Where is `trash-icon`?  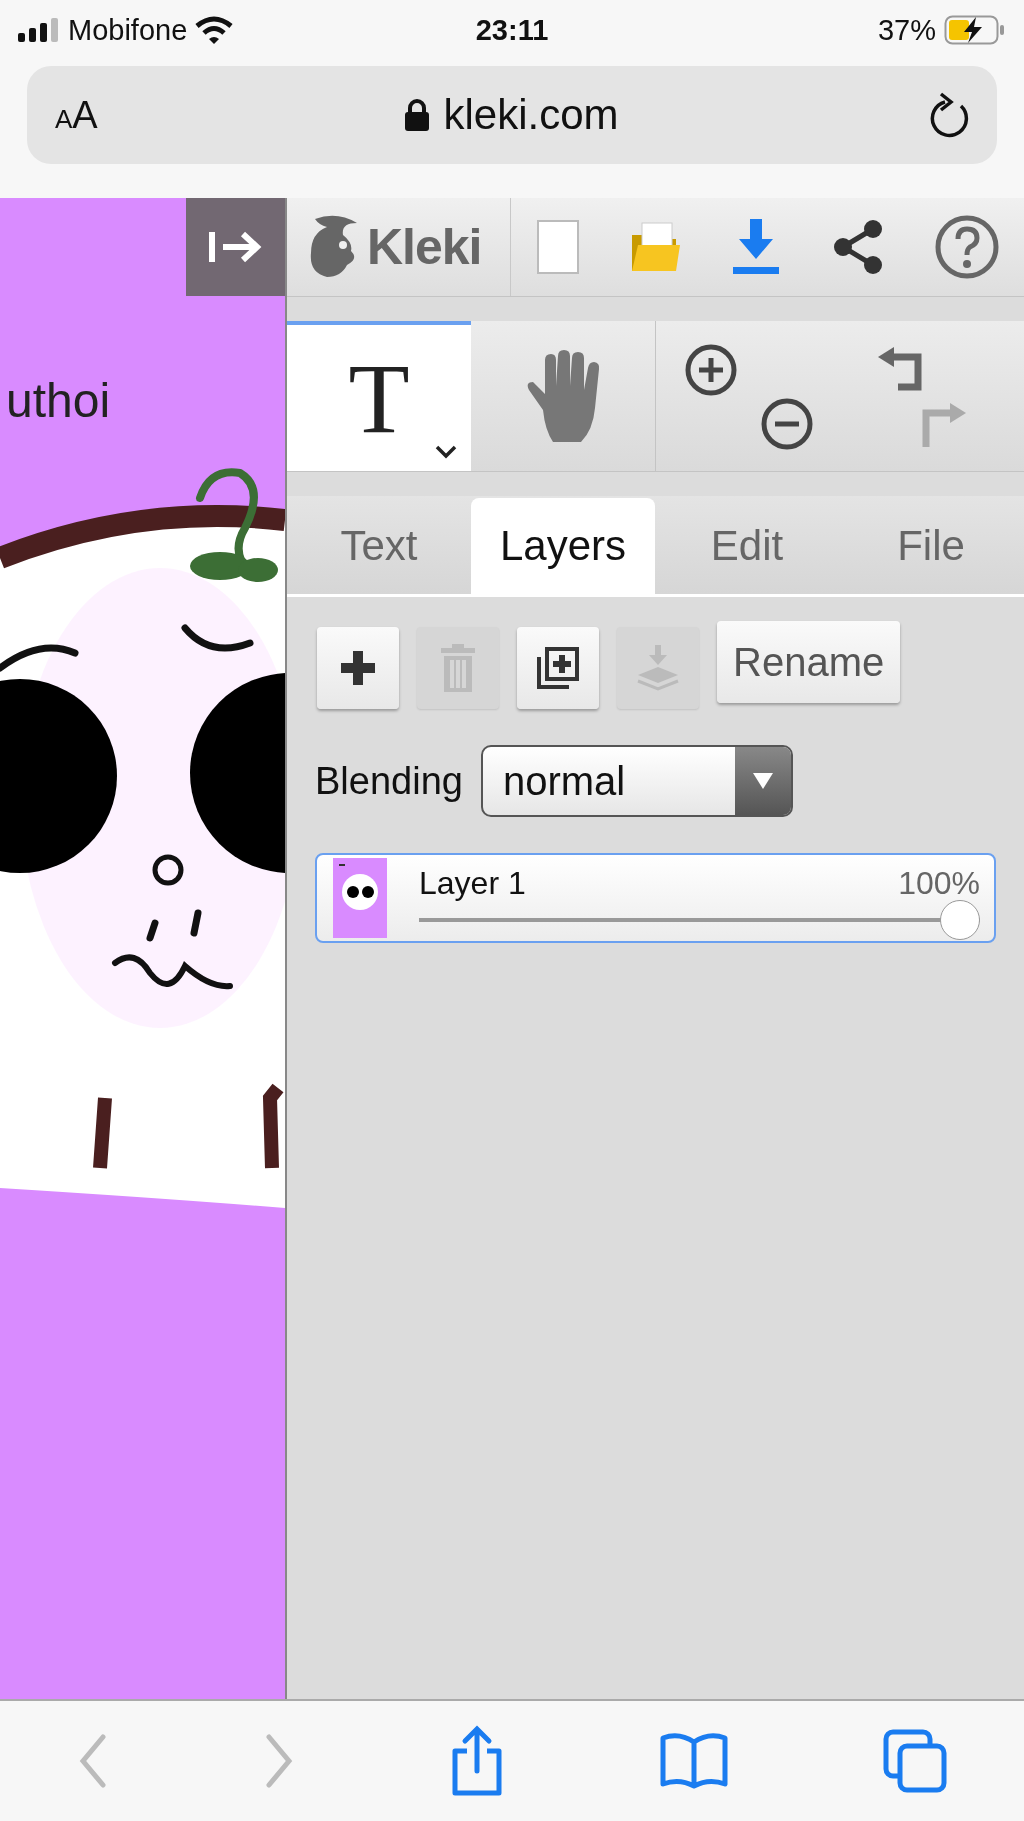
trash-icon is located at coordinates (458, 668).